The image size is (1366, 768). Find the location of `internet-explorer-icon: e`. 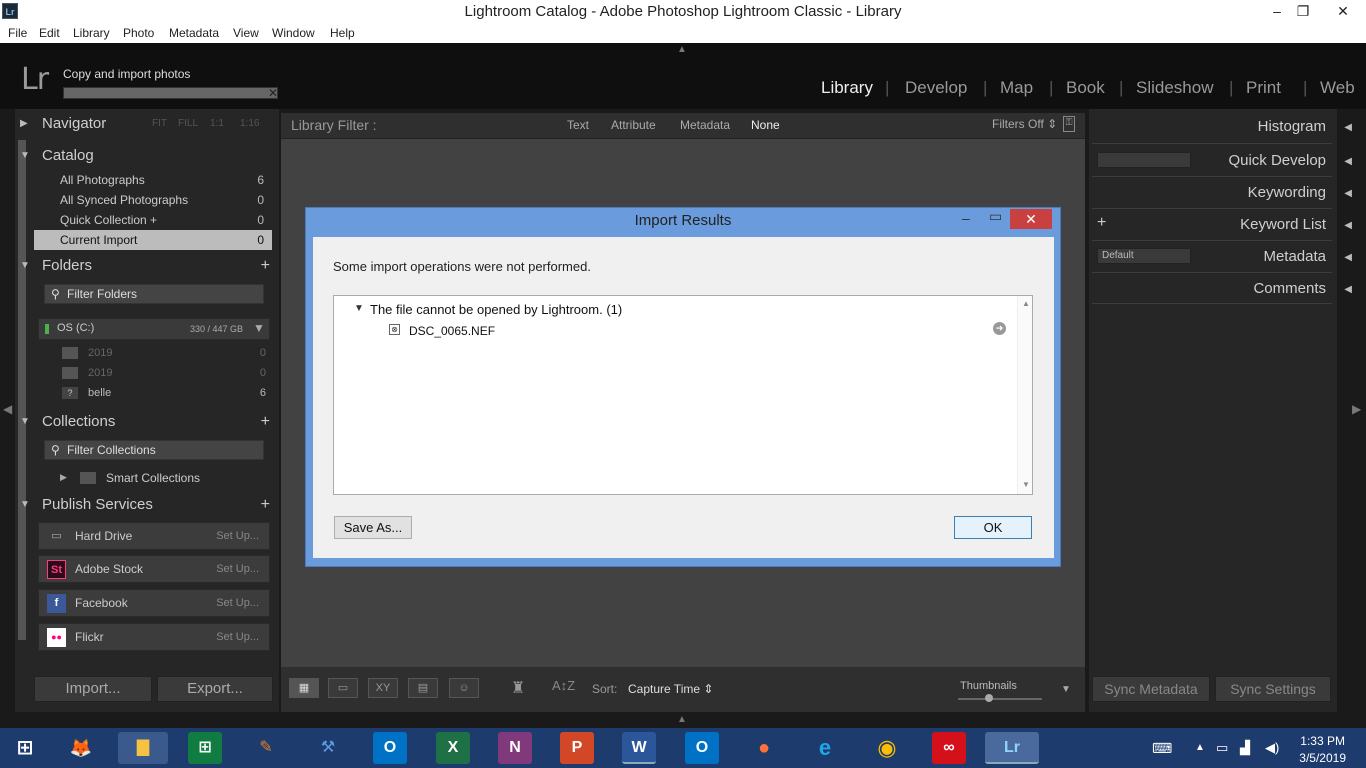

internet-explorer-icon: e is located at coordinates (825, 748).